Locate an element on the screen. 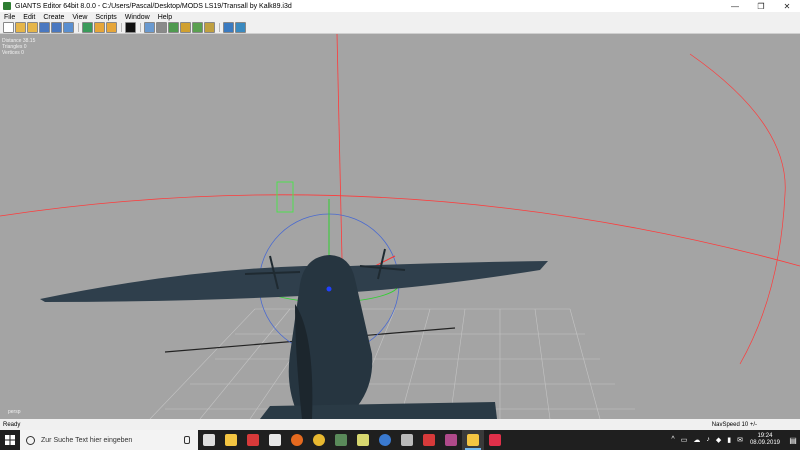 The image size is (800, 450). open-recent-icon is located at coordinates (32, 27).